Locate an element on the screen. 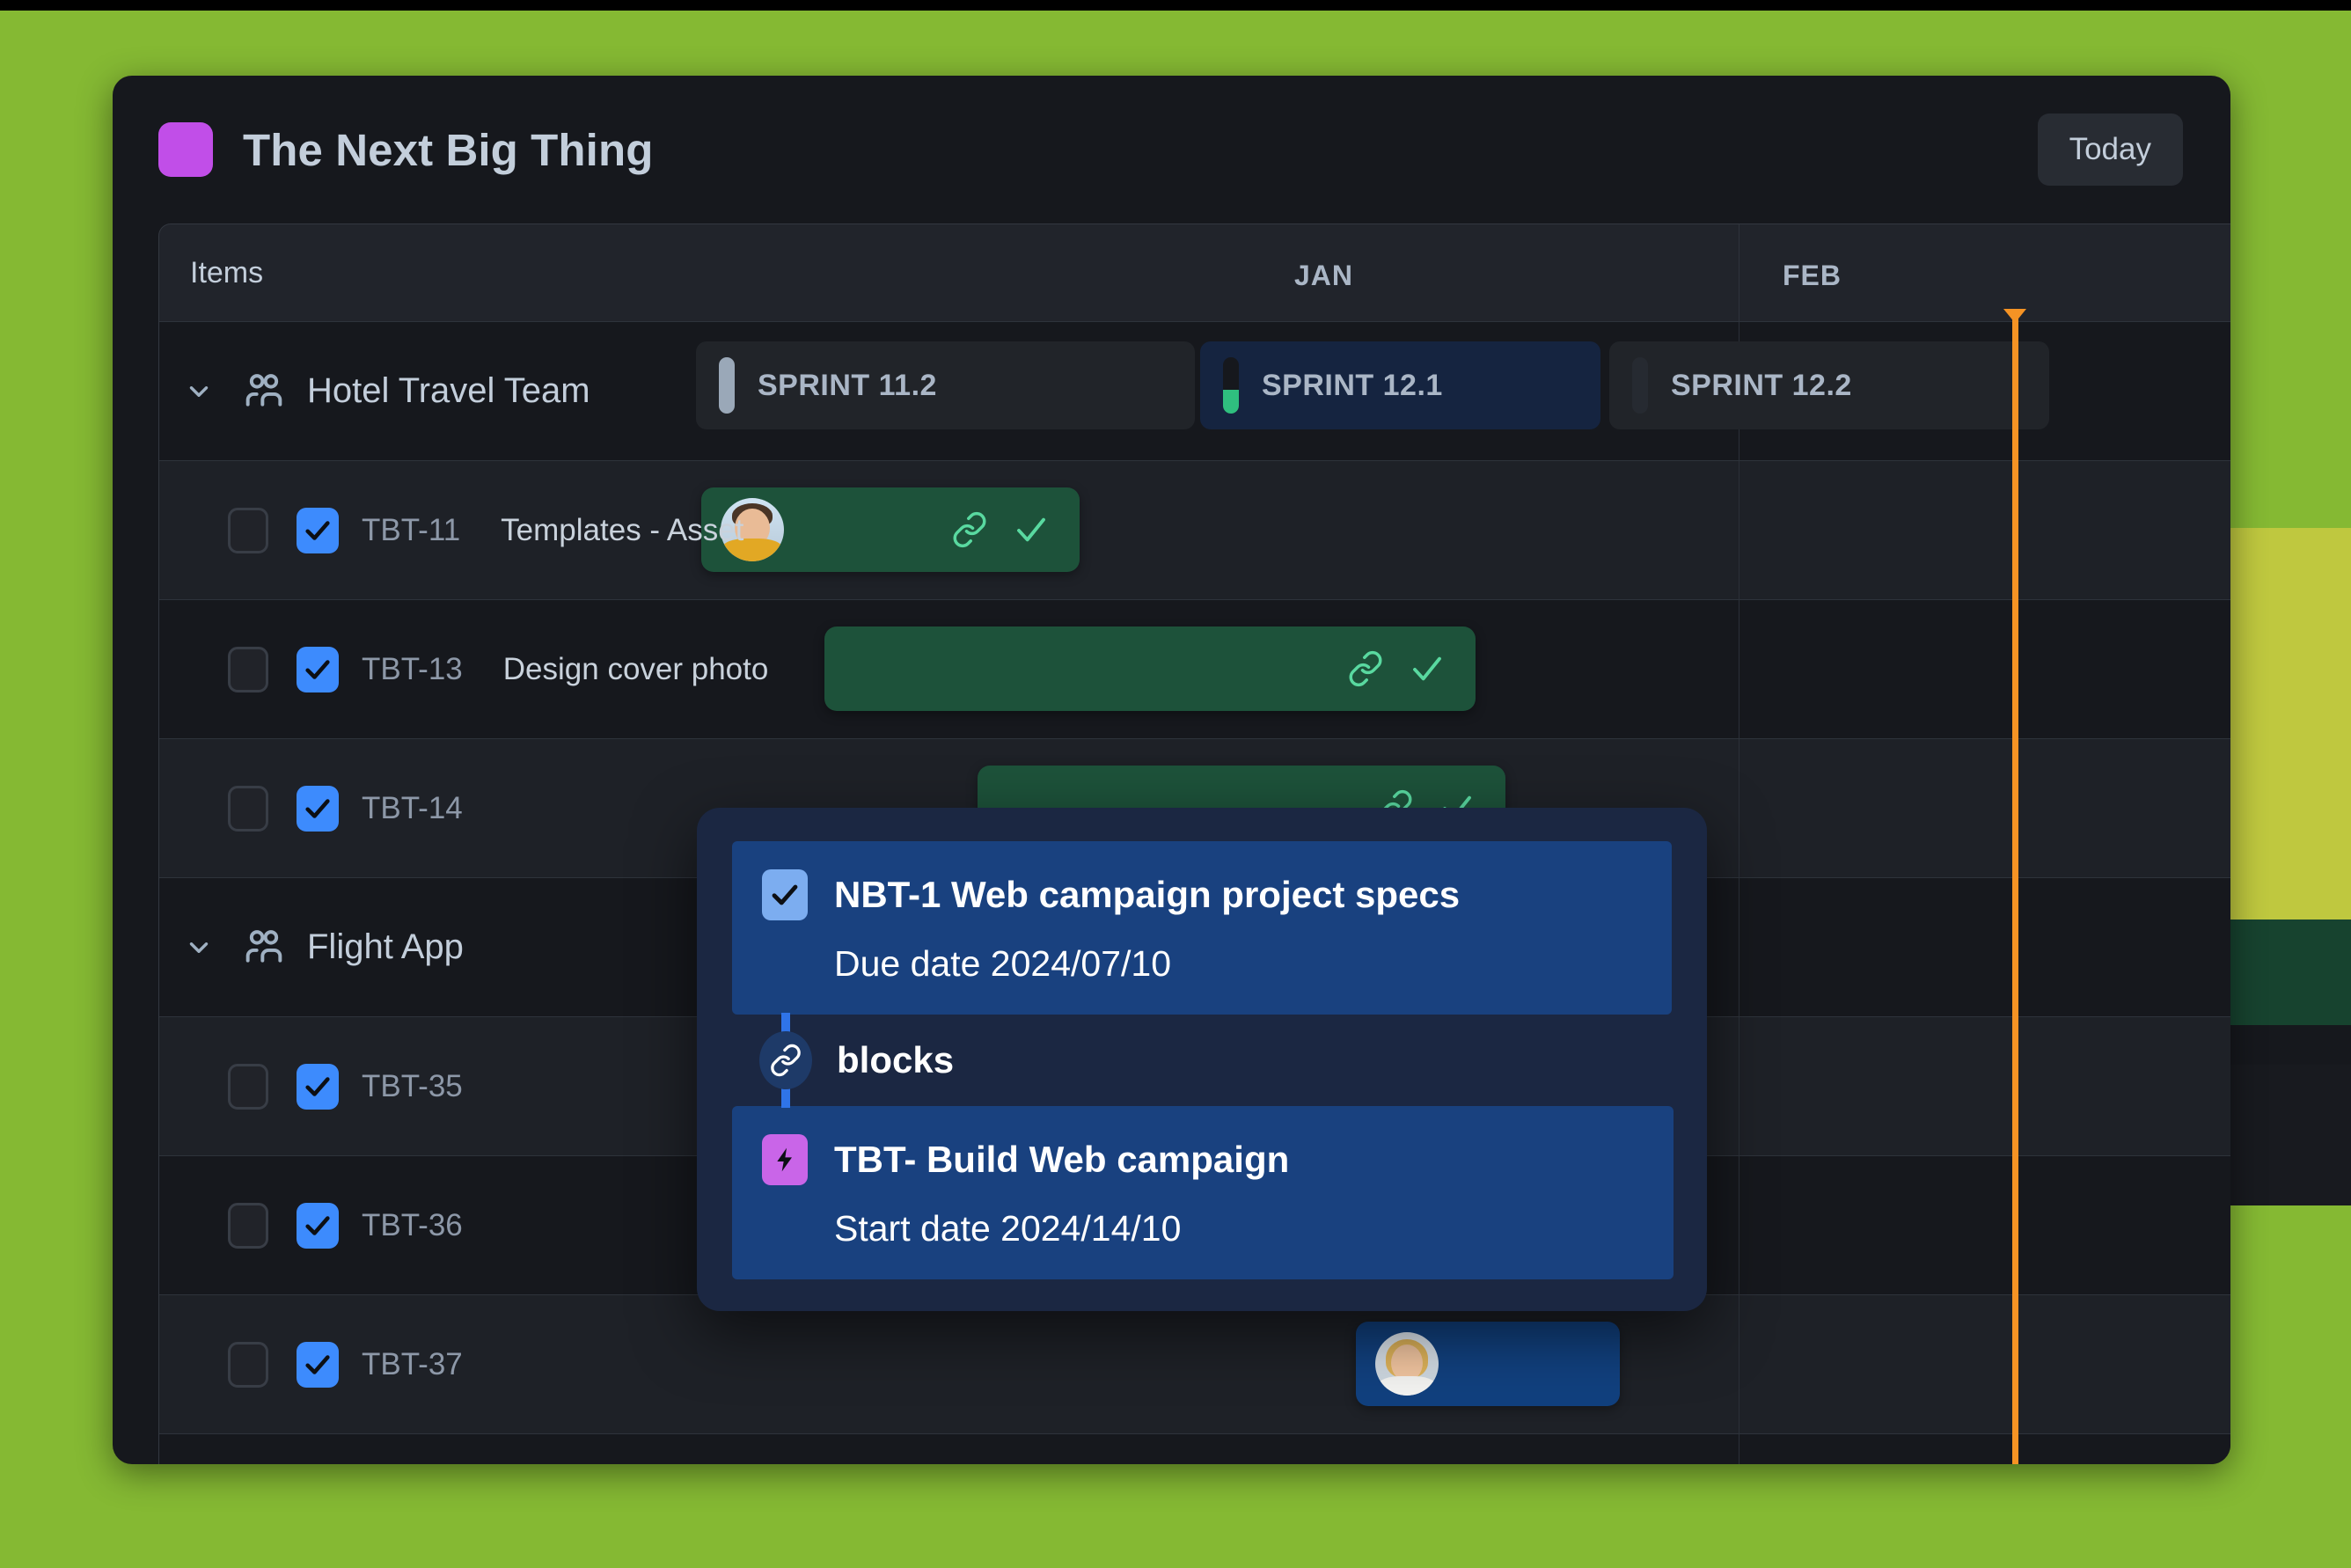  group-name-label: Flight App is located at coordinates (385, 946).